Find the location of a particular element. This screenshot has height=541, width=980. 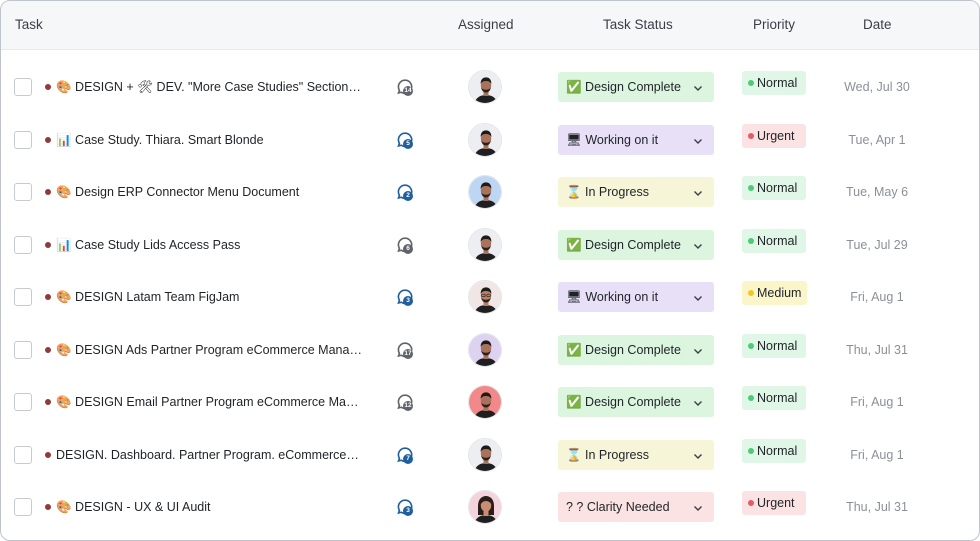

task-name: 🎨 DESIGN Latam Team FigJam is located at coordinates (209, 297).